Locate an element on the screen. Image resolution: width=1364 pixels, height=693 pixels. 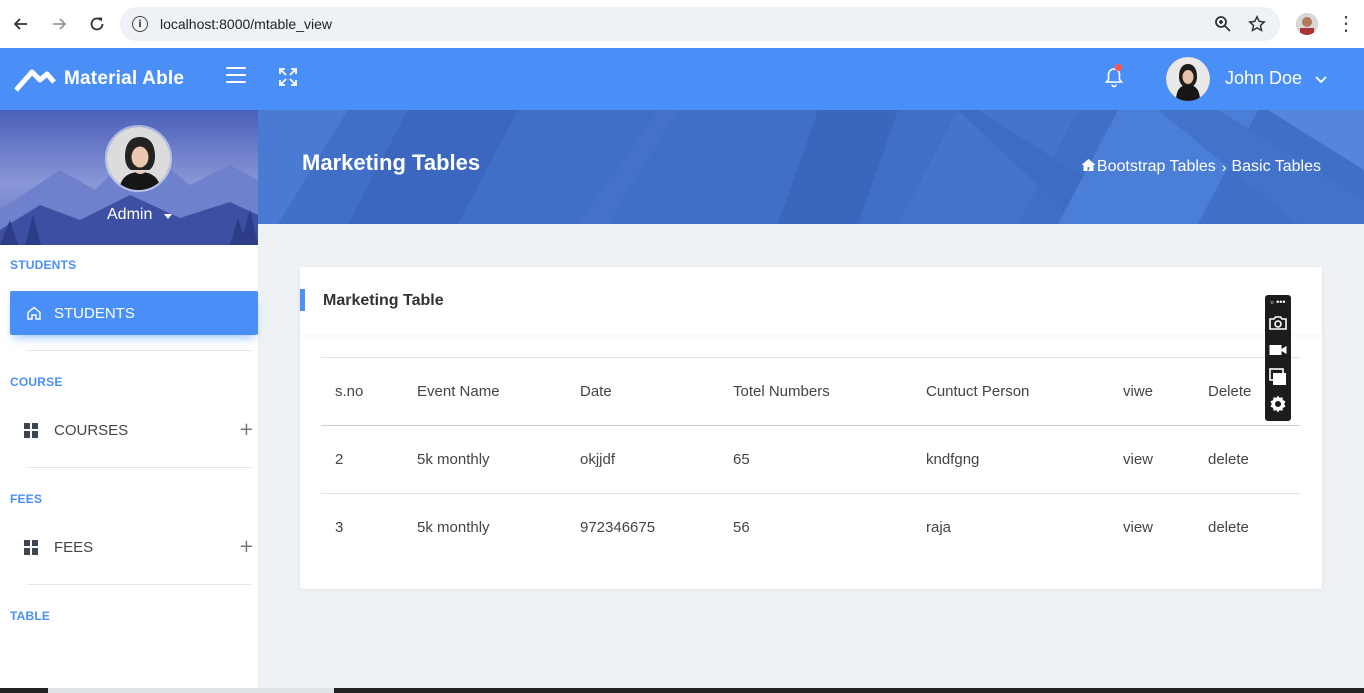
column-header: Cuntuct Person is located at coordinates (978, 391).